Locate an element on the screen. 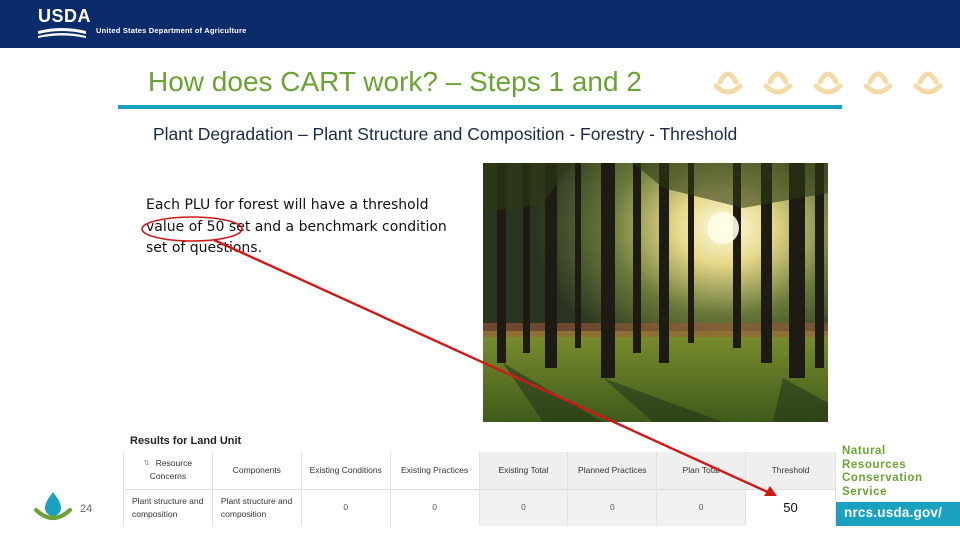 This screenshot has width=960, height=540. column-header: Existing Practices is located at coordinates (435, 470).